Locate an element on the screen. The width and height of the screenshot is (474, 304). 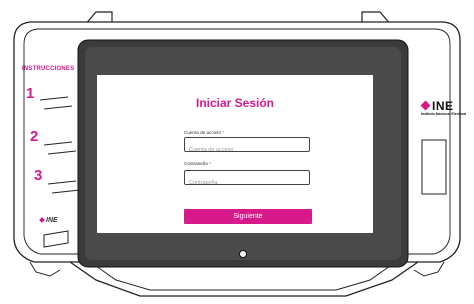
account-required-marker: * is located at coordinates (223, 132).